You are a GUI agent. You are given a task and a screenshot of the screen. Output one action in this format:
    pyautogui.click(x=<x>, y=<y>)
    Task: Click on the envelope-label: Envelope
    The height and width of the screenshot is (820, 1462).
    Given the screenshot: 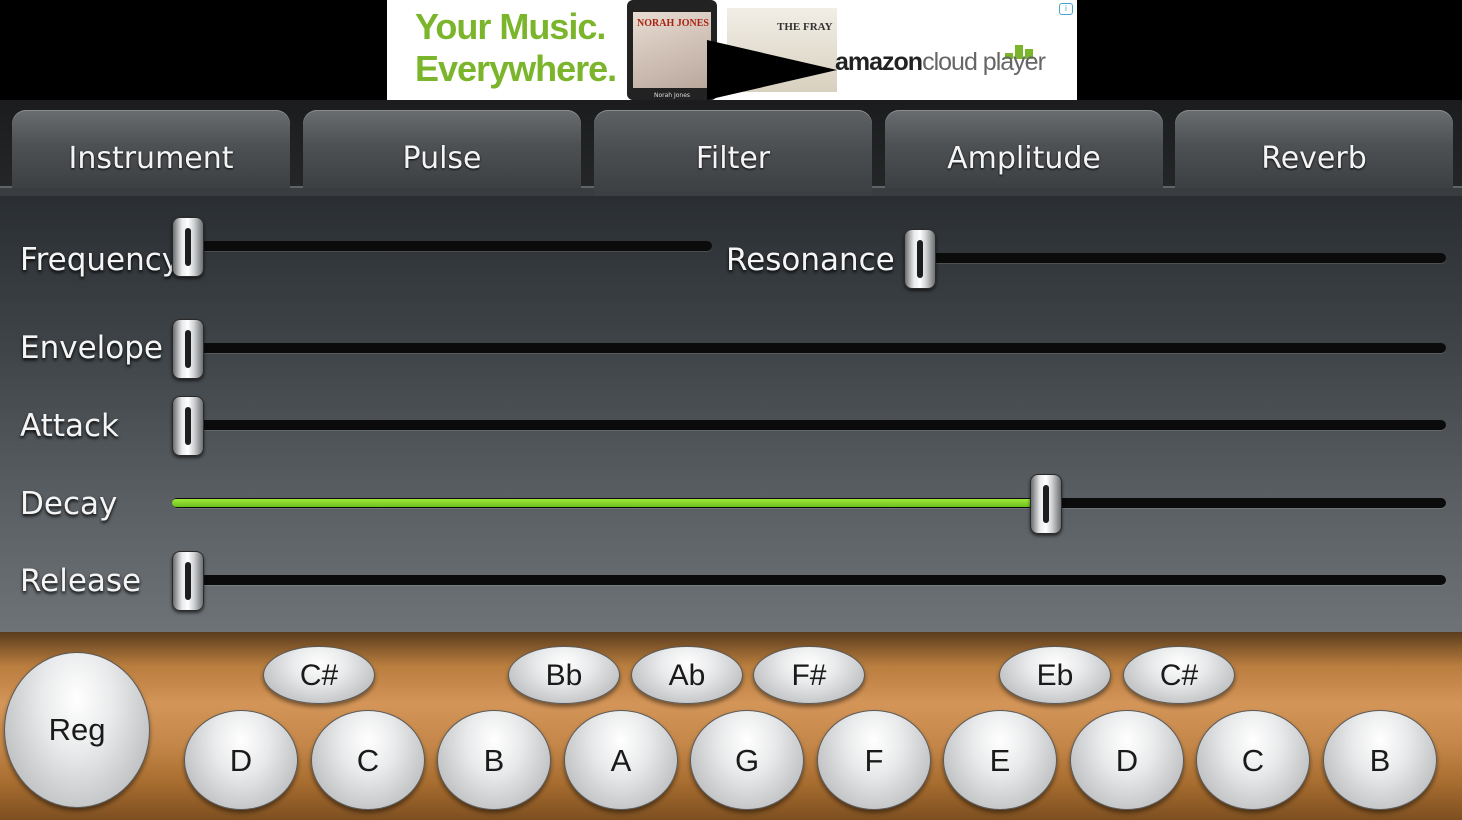 What is the action you would take?
    pyautogui.click(x=91, y=348)
    